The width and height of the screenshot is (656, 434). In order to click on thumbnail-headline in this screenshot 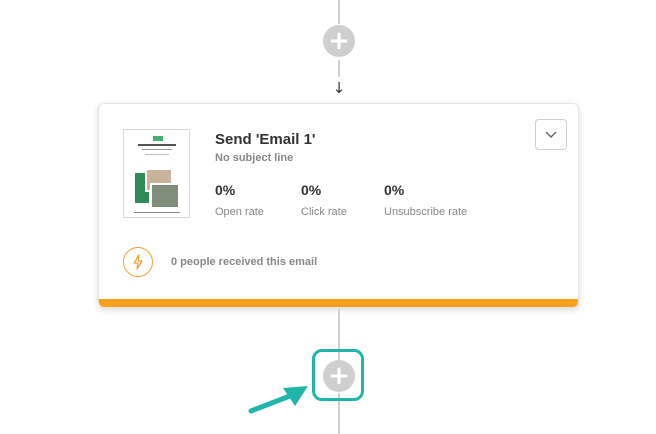, I will do `click(157, 145)`.